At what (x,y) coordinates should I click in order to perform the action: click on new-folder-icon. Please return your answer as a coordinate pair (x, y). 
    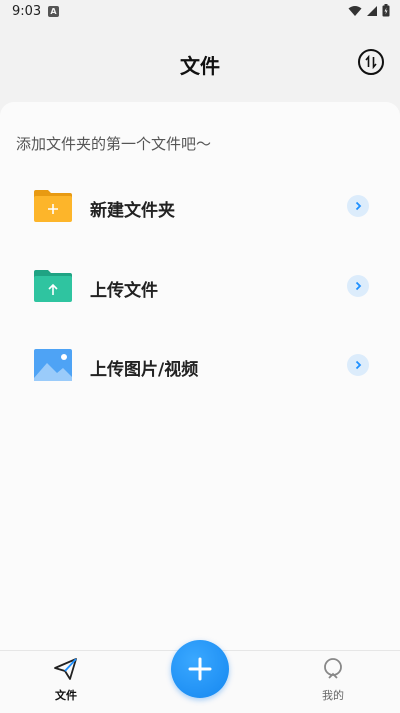
    Looking at the image, I should click on (53, 206).